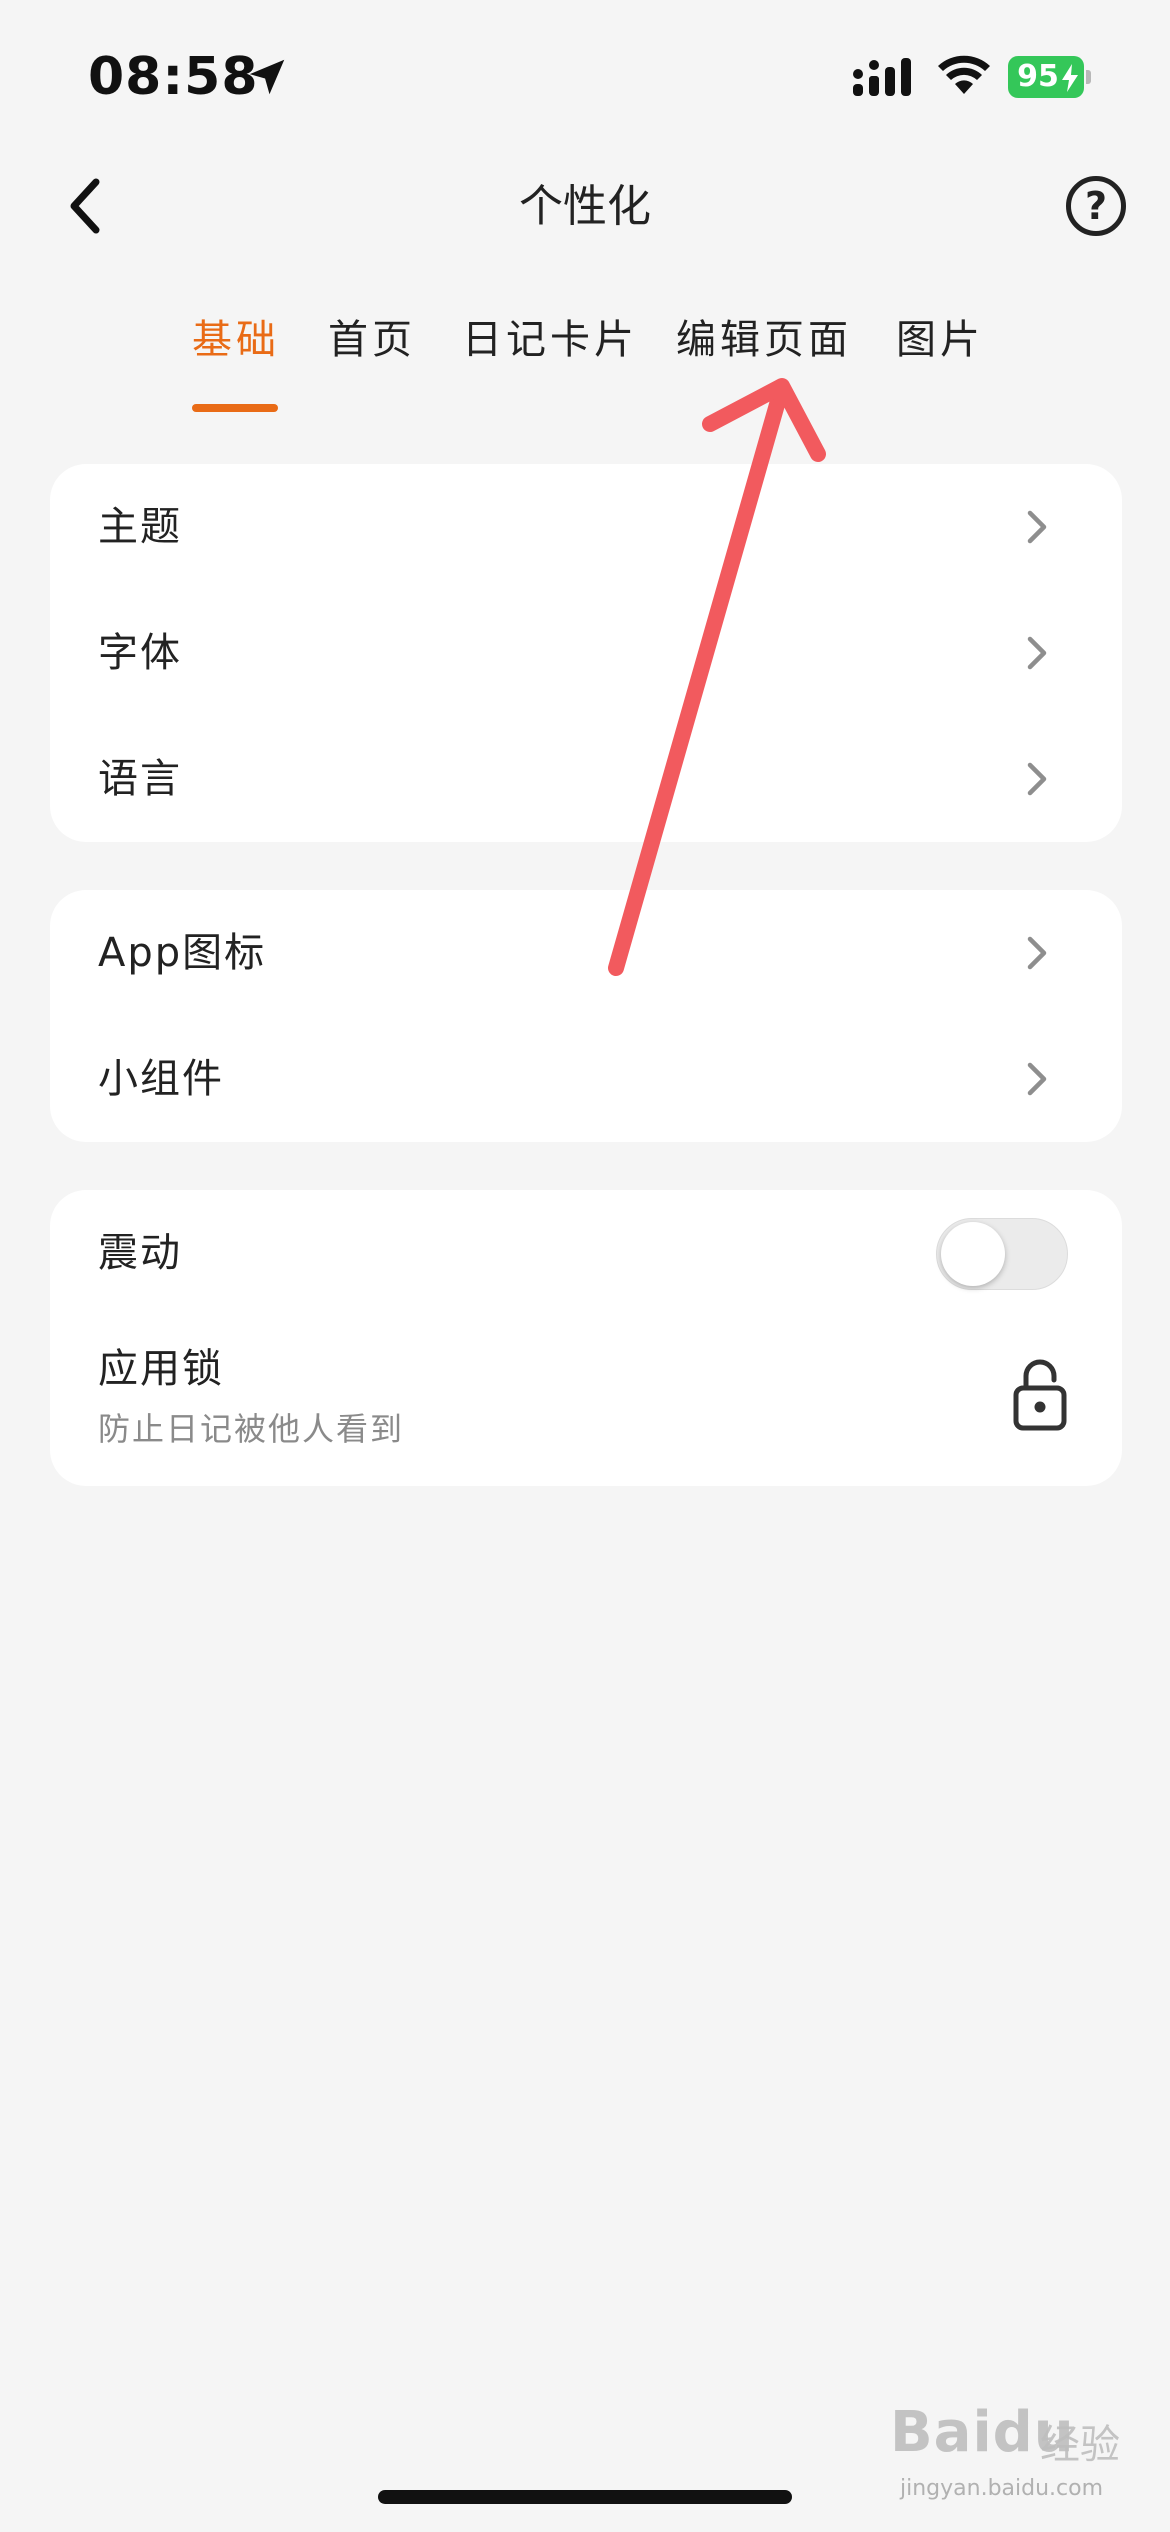 The image size is (1170, 2532). What do you see at coordinates (764, 340) in the screenshot?
I see `tab-edit-page: 编辑页面` at bounding box center [764, 340].